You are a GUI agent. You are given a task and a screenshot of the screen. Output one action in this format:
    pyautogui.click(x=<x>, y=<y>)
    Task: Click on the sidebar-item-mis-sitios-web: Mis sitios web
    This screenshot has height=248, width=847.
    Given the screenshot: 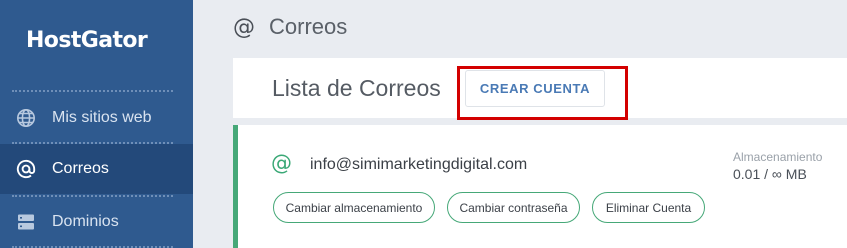 What is the action you would take?
    pyautogui.click(x=96, y=118)
    